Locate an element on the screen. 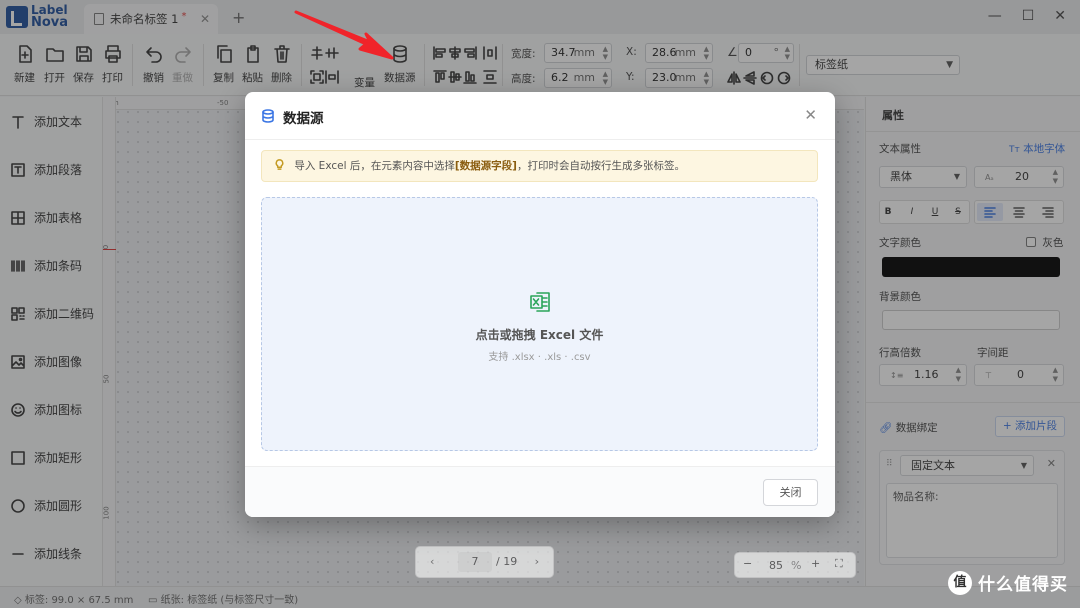  watermark-text: 什么值得买 is located at coordinates (1023, 585).